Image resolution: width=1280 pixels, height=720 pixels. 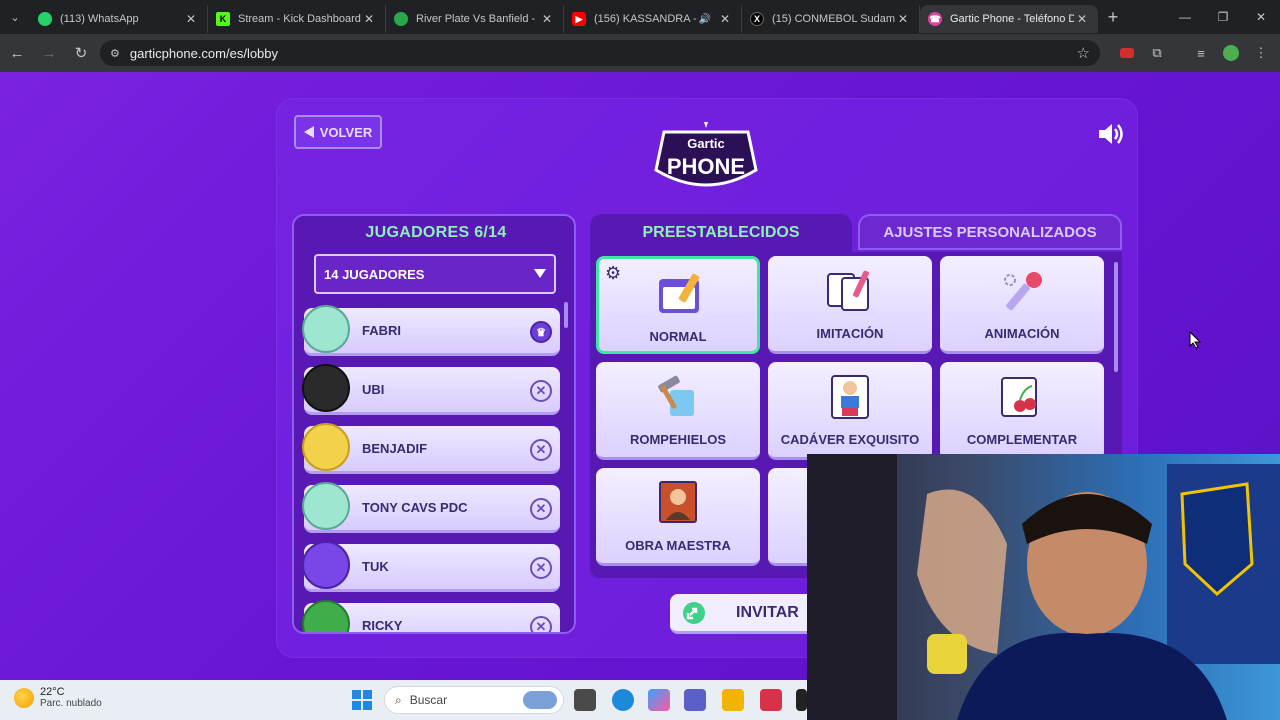 I want to click on mona-lisa-icon, so click(x=678, y=502).